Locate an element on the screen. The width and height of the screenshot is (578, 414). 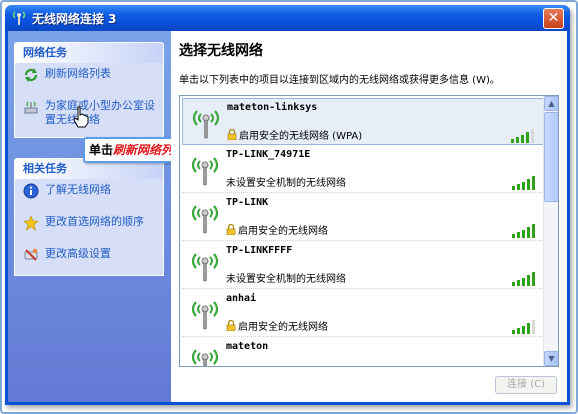
network-list-scrollbar: ▲ ▼ is located at coordinates (550, 231).